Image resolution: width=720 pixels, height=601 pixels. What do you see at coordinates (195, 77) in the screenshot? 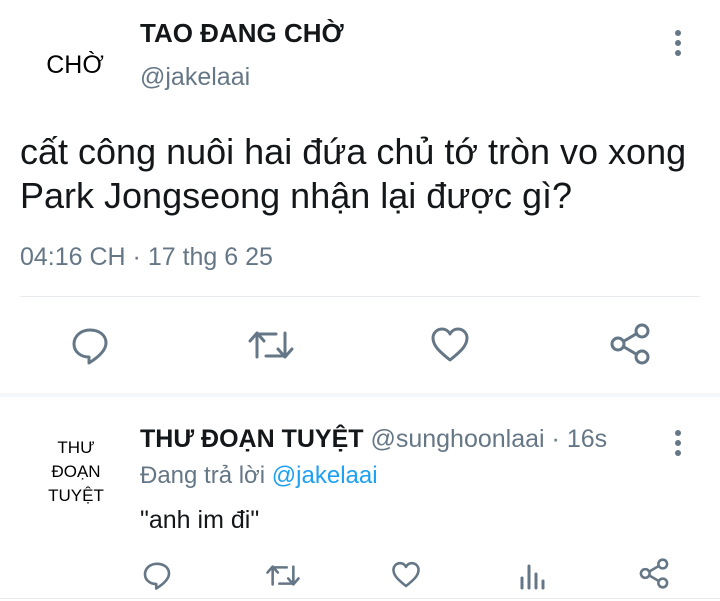
I see `handle: @jakelaai` at bounding box center [195, 77].